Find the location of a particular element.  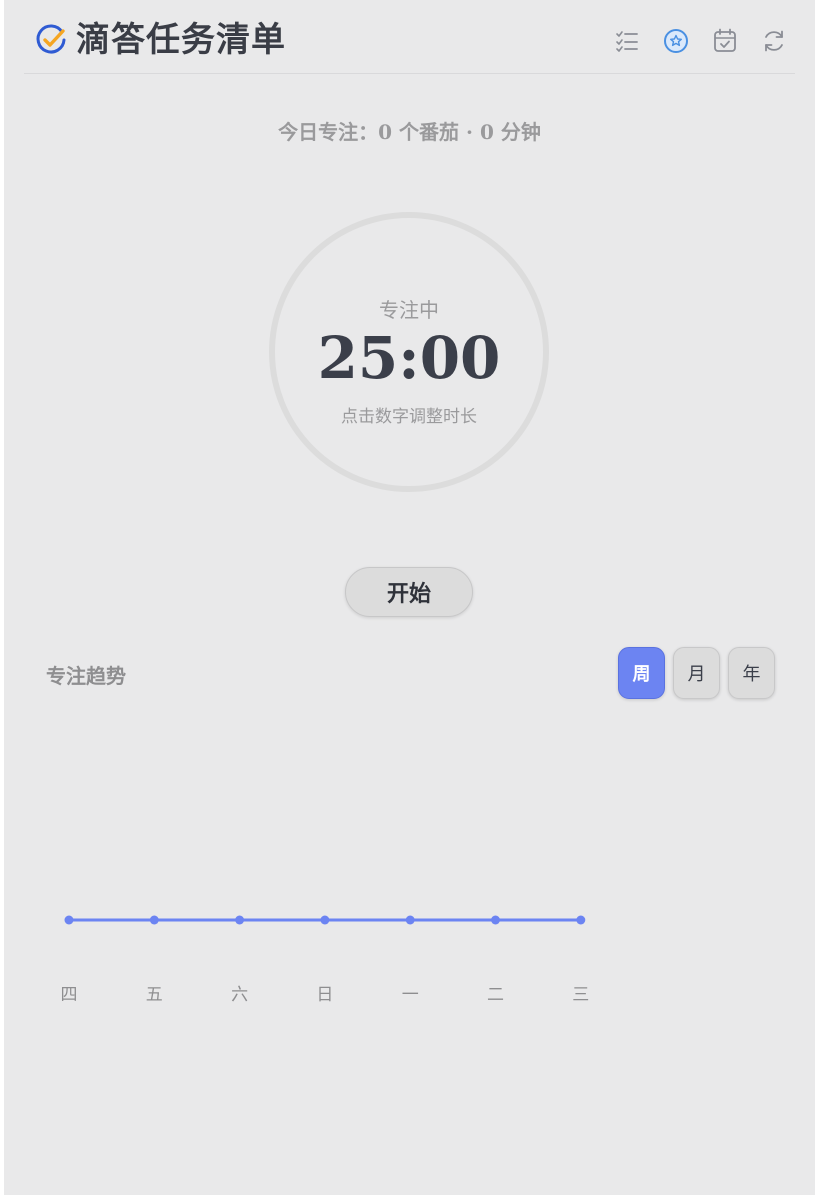

today-focus-value: 0 个番茄 · 0 分钟 is located at coordinates (459, 132).